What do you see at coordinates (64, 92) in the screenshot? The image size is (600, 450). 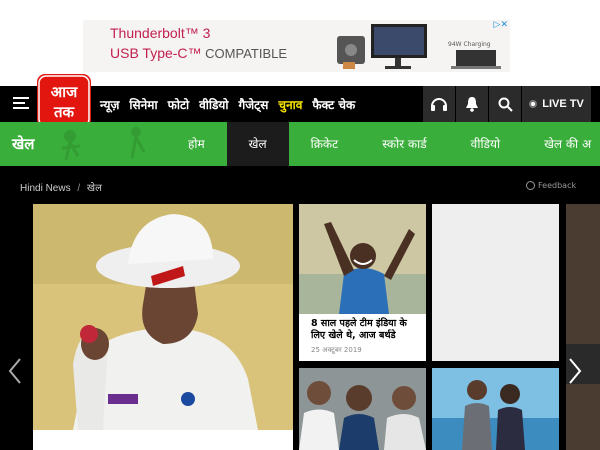 I see `svg-text: आज` at bounding box center [64, 92].